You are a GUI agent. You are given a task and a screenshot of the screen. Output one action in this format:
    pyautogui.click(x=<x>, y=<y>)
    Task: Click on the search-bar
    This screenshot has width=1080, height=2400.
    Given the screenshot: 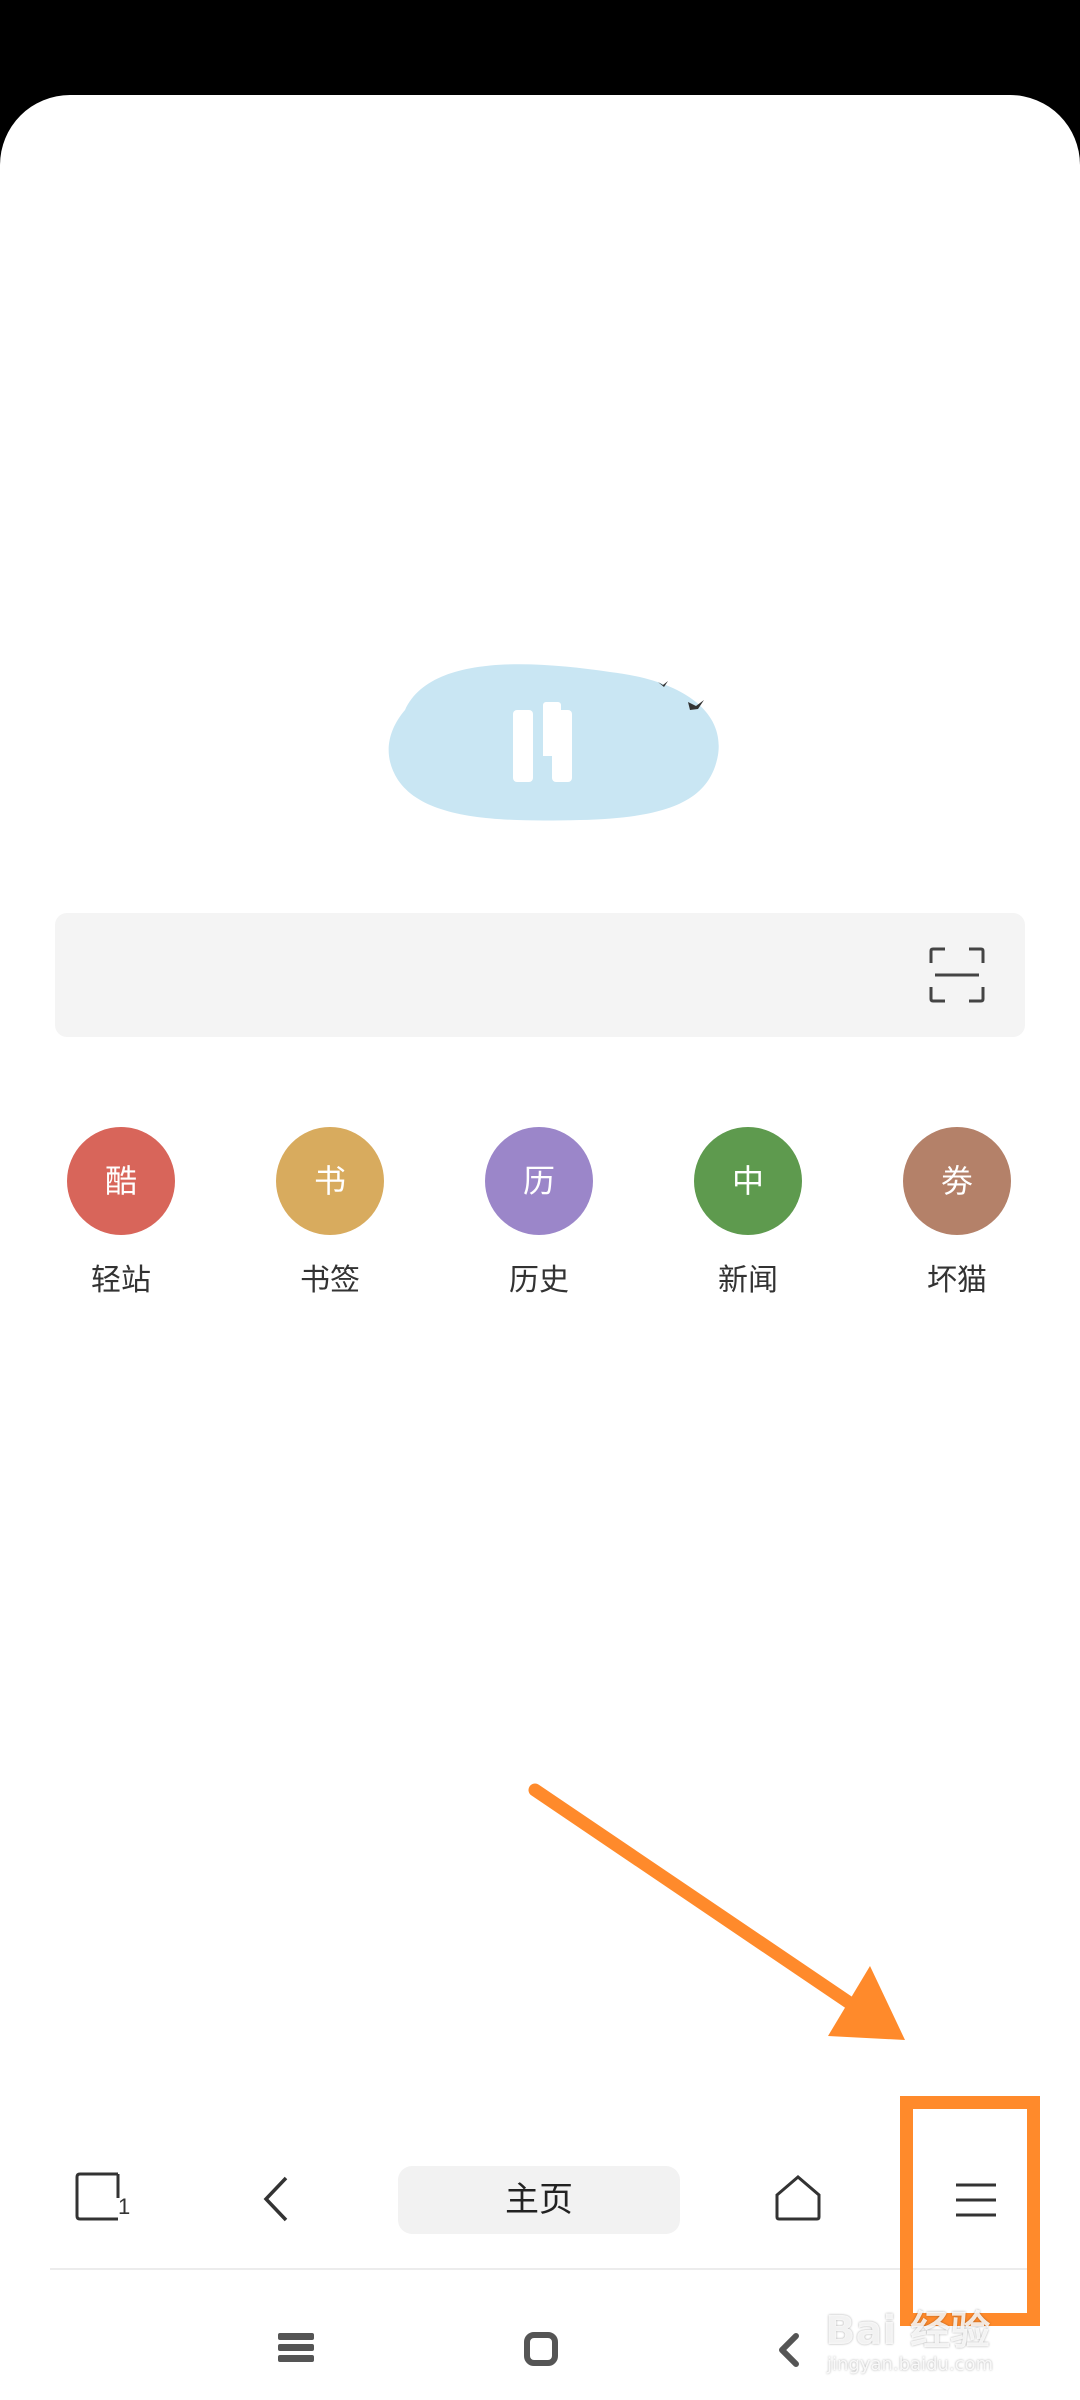 What is the action you would take?
    pyautogui.click(x=540, y=975)
    